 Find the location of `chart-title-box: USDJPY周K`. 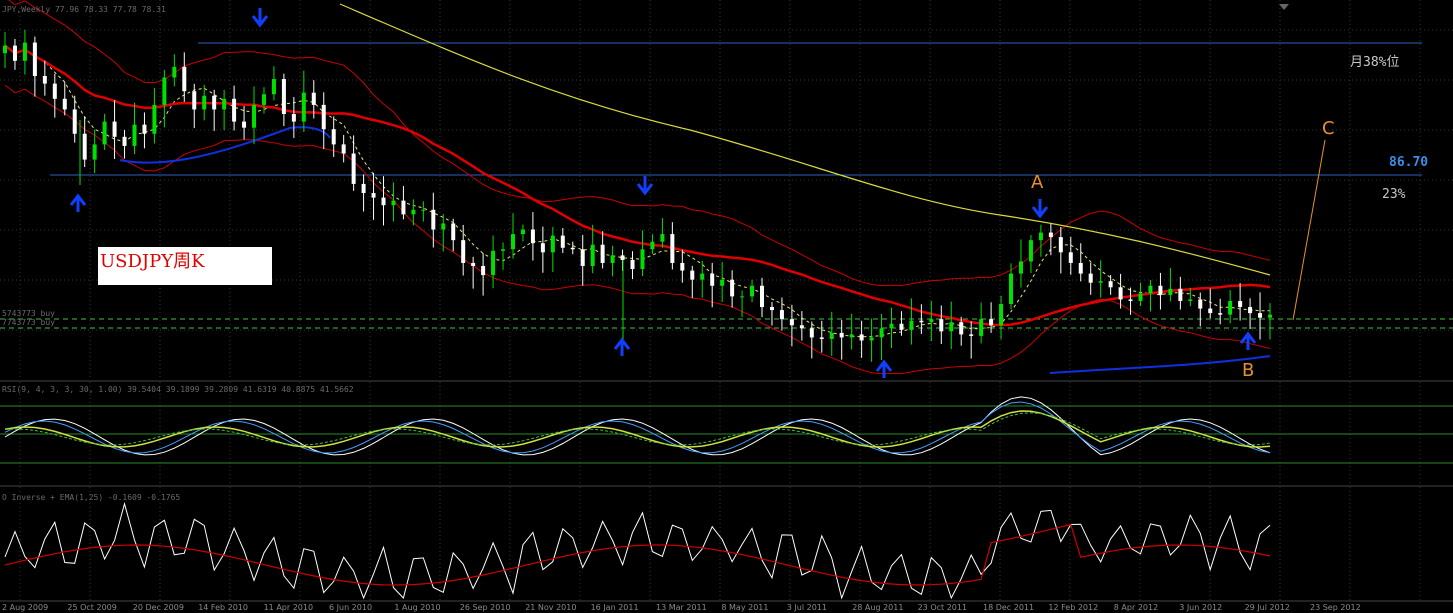

chart-title-box: USDJPY周K is located at coordinates (185, 266).